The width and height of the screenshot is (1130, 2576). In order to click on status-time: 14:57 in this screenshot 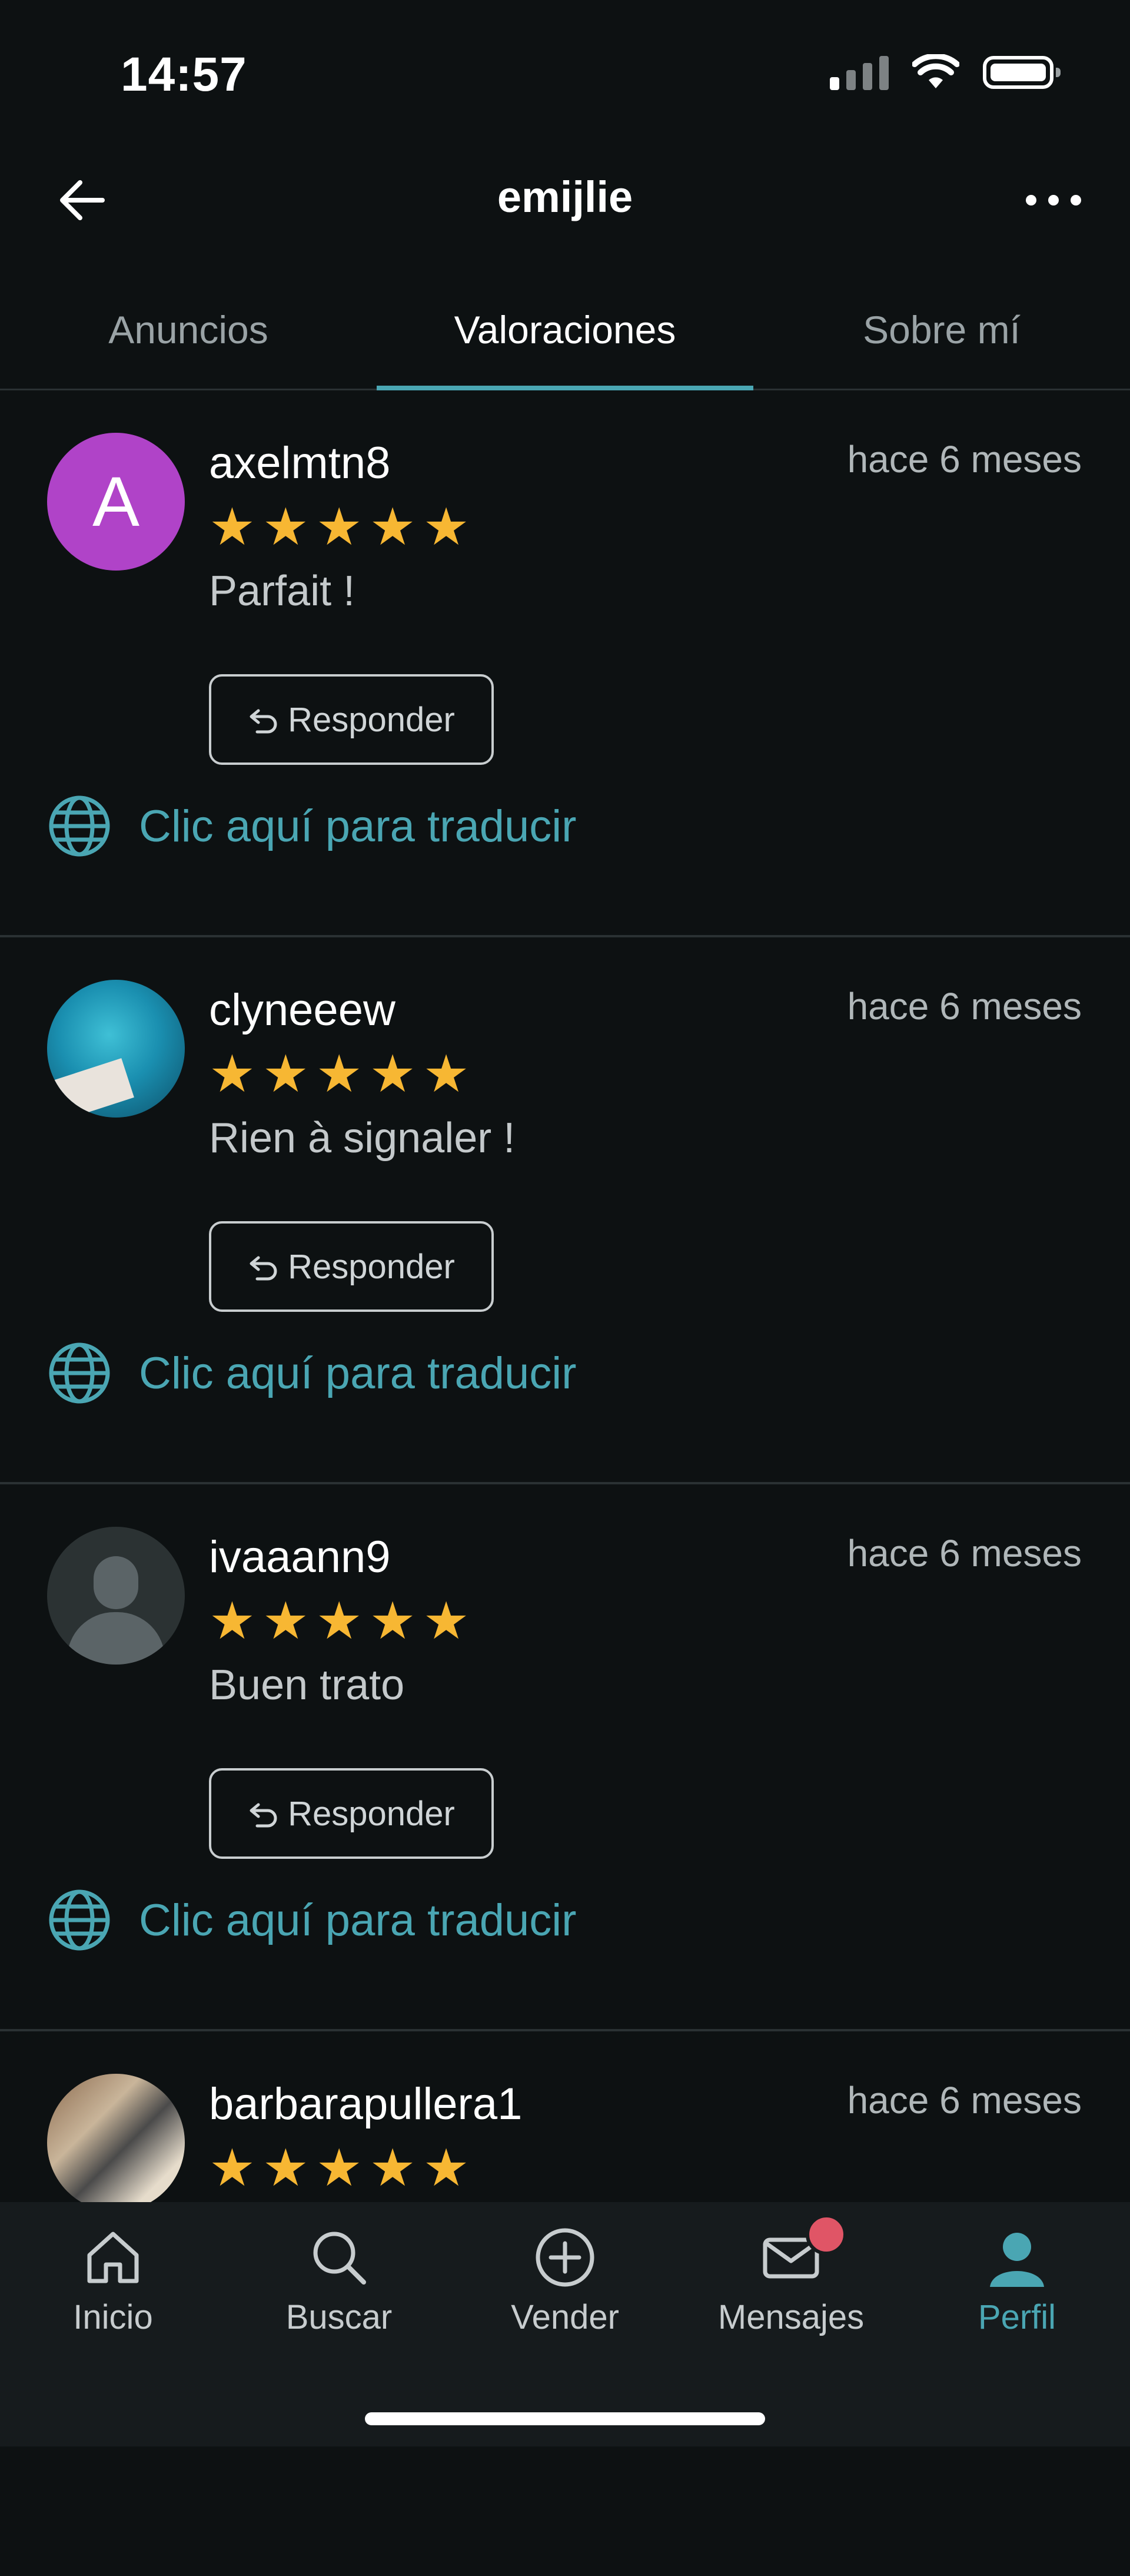, I will do `click(184, 74)`.